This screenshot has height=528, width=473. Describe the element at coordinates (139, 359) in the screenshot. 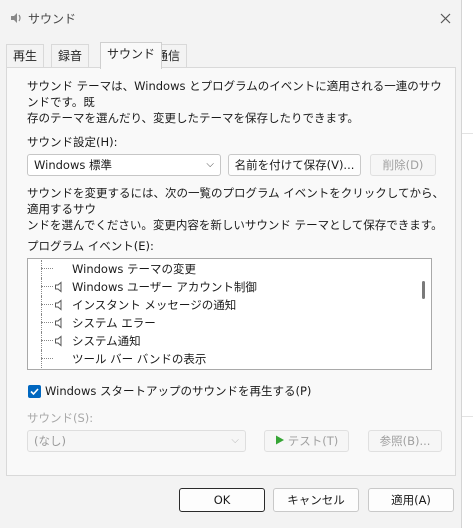

I see `event-label: ツール バー バンドの表示` at that location.